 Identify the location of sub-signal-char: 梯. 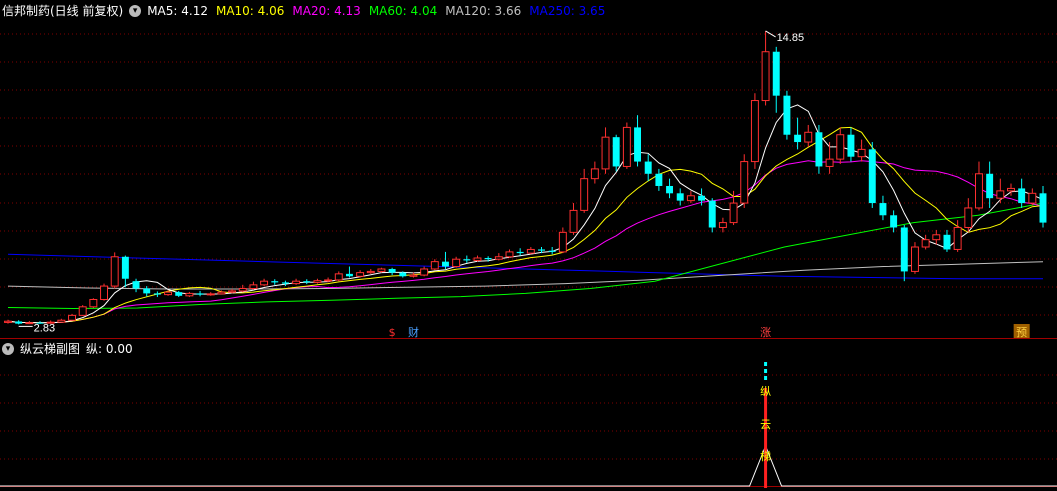
(765, 456).